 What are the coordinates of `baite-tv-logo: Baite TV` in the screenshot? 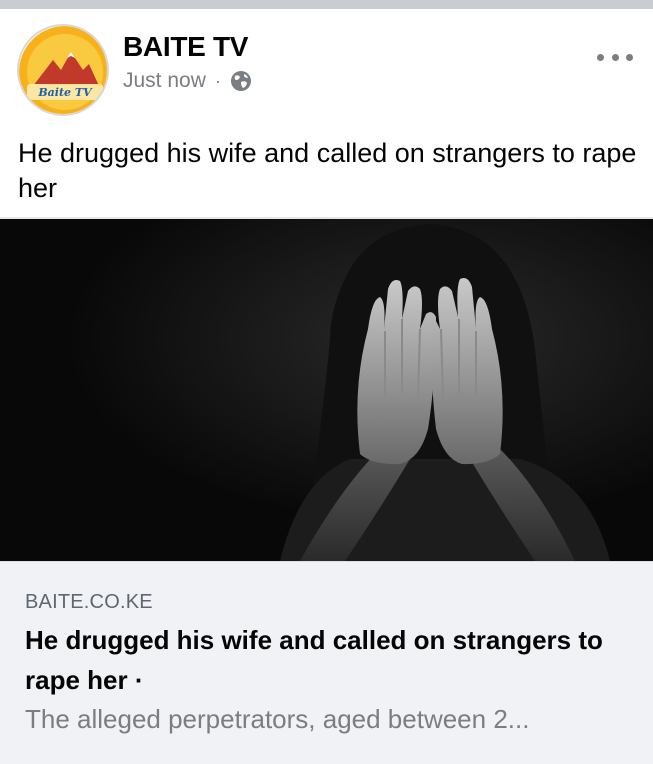 It's located at (63, 70).